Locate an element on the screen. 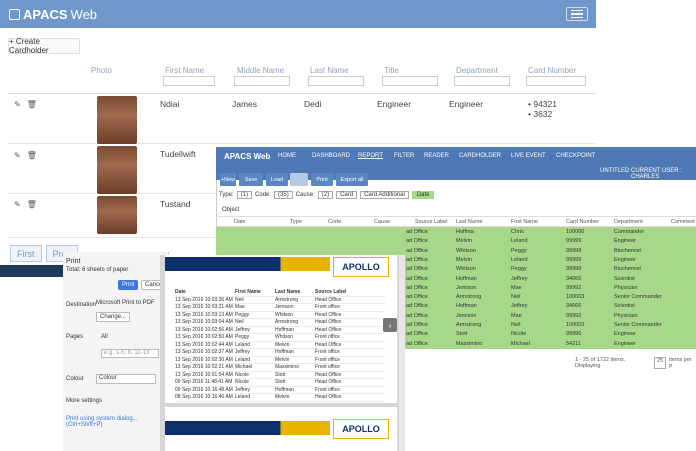 The height and width of the screenshot is (451, 696). col-type: Type is located at coordinates (296, 222).